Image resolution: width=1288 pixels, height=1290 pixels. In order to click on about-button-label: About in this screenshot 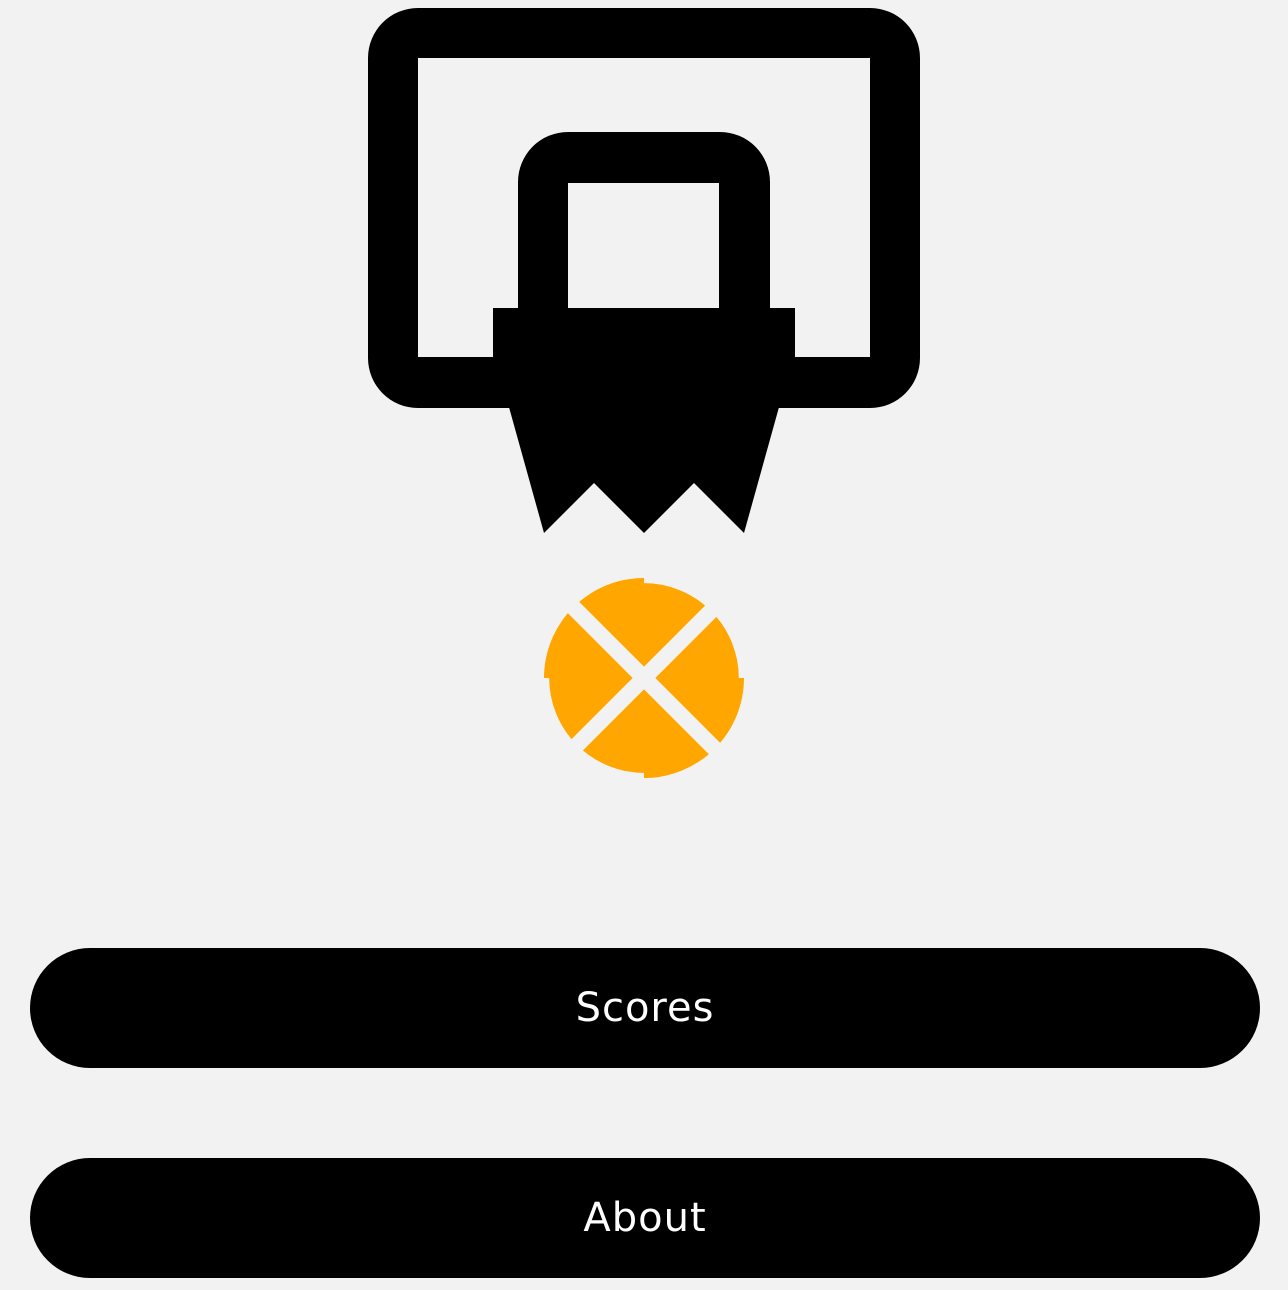, I will do `click(645, 1218)`.